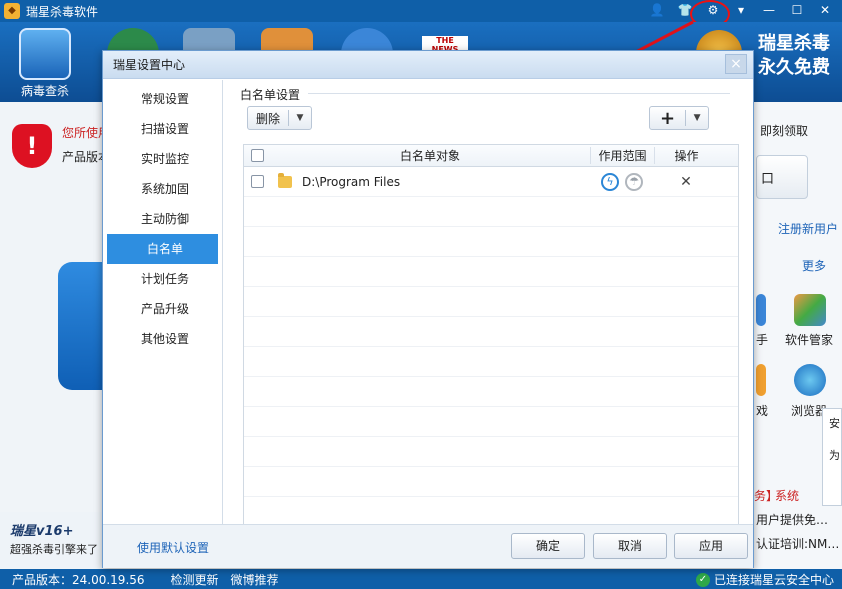 The width and height of the screenshot is (842, 589). Describe the element at coordinates (657, 10) in the screenshot. I see `user-icon: 👤` at that location.